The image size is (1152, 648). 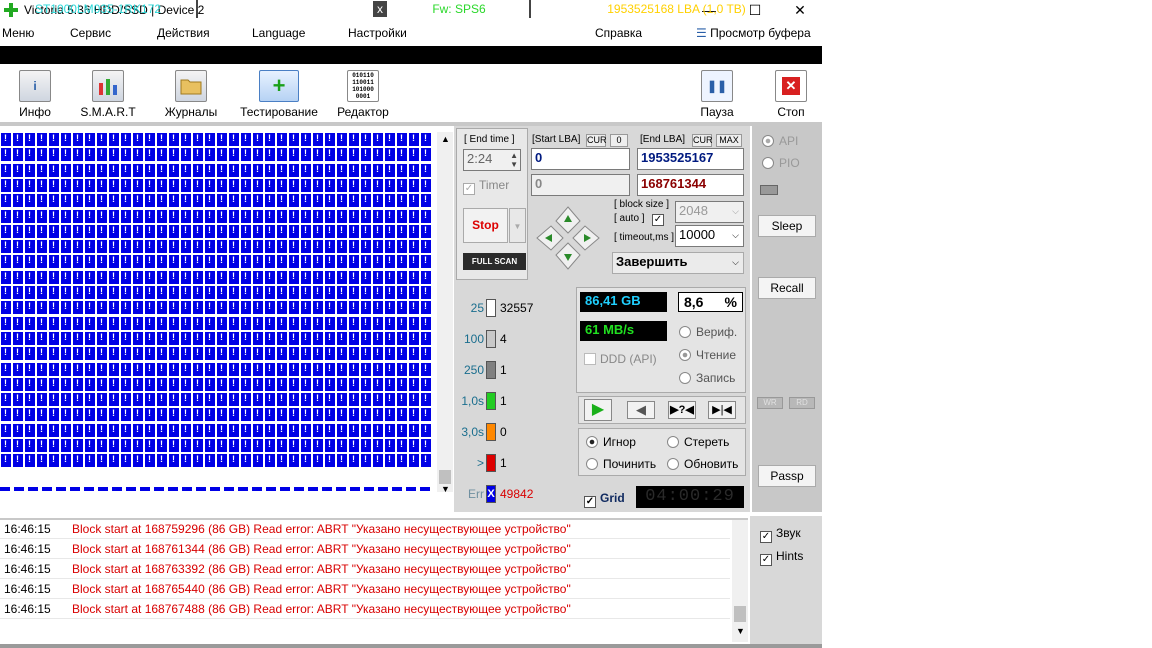 What do you see at coordinates (183, 33) in the screenshot?
I see `menu-item-actions: Действия` at bounding box center [183, 33].